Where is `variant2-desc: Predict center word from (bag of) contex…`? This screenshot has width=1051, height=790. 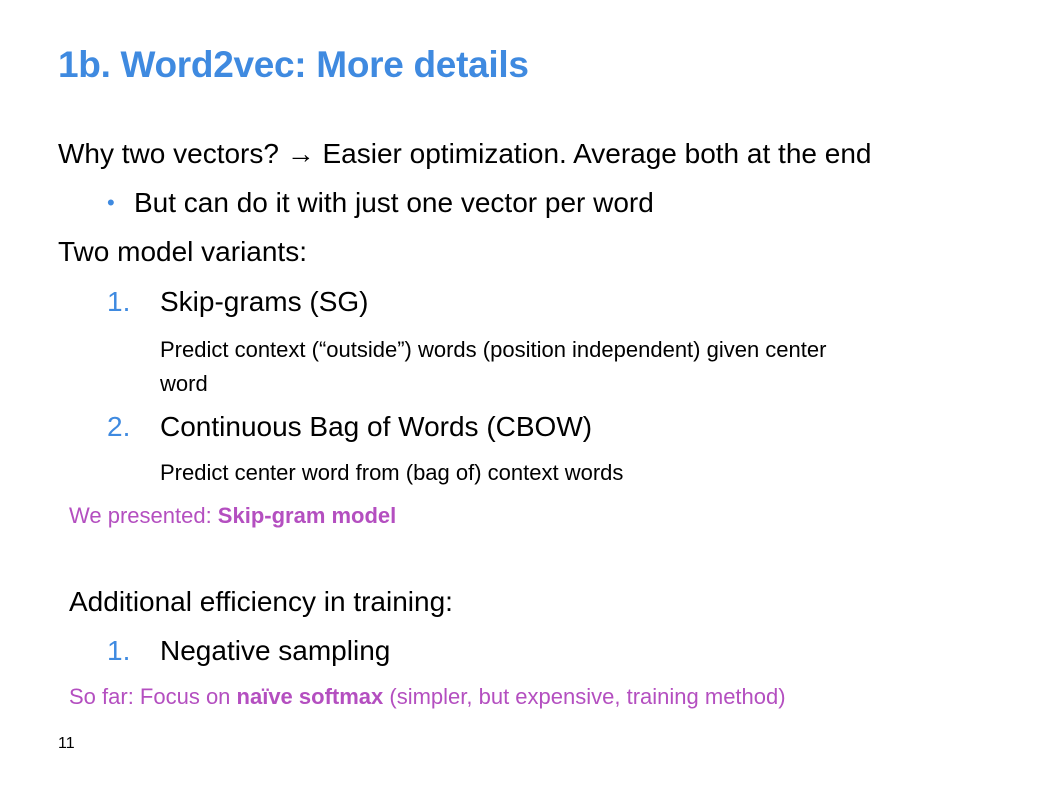
variant2-desc: Predict center word from (bag of) contex… is located at coordinates (392, 472).